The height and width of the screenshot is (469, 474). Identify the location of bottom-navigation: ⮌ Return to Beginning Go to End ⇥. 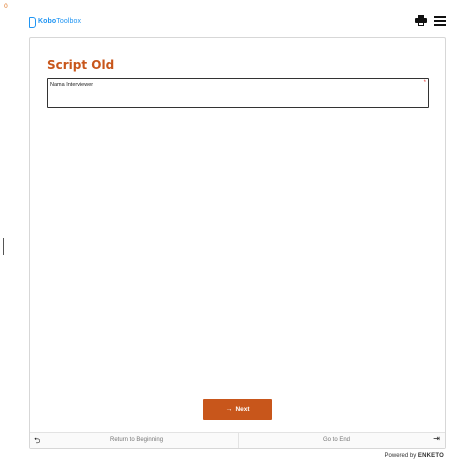
(237, 440).